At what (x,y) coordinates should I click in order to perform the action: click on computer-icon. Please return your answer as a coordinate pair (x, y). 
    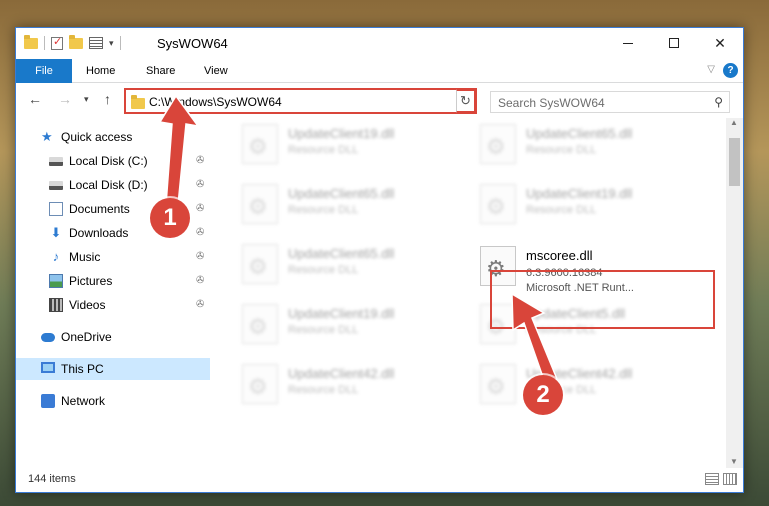
    Looking at the image, I should click on (48, 367).